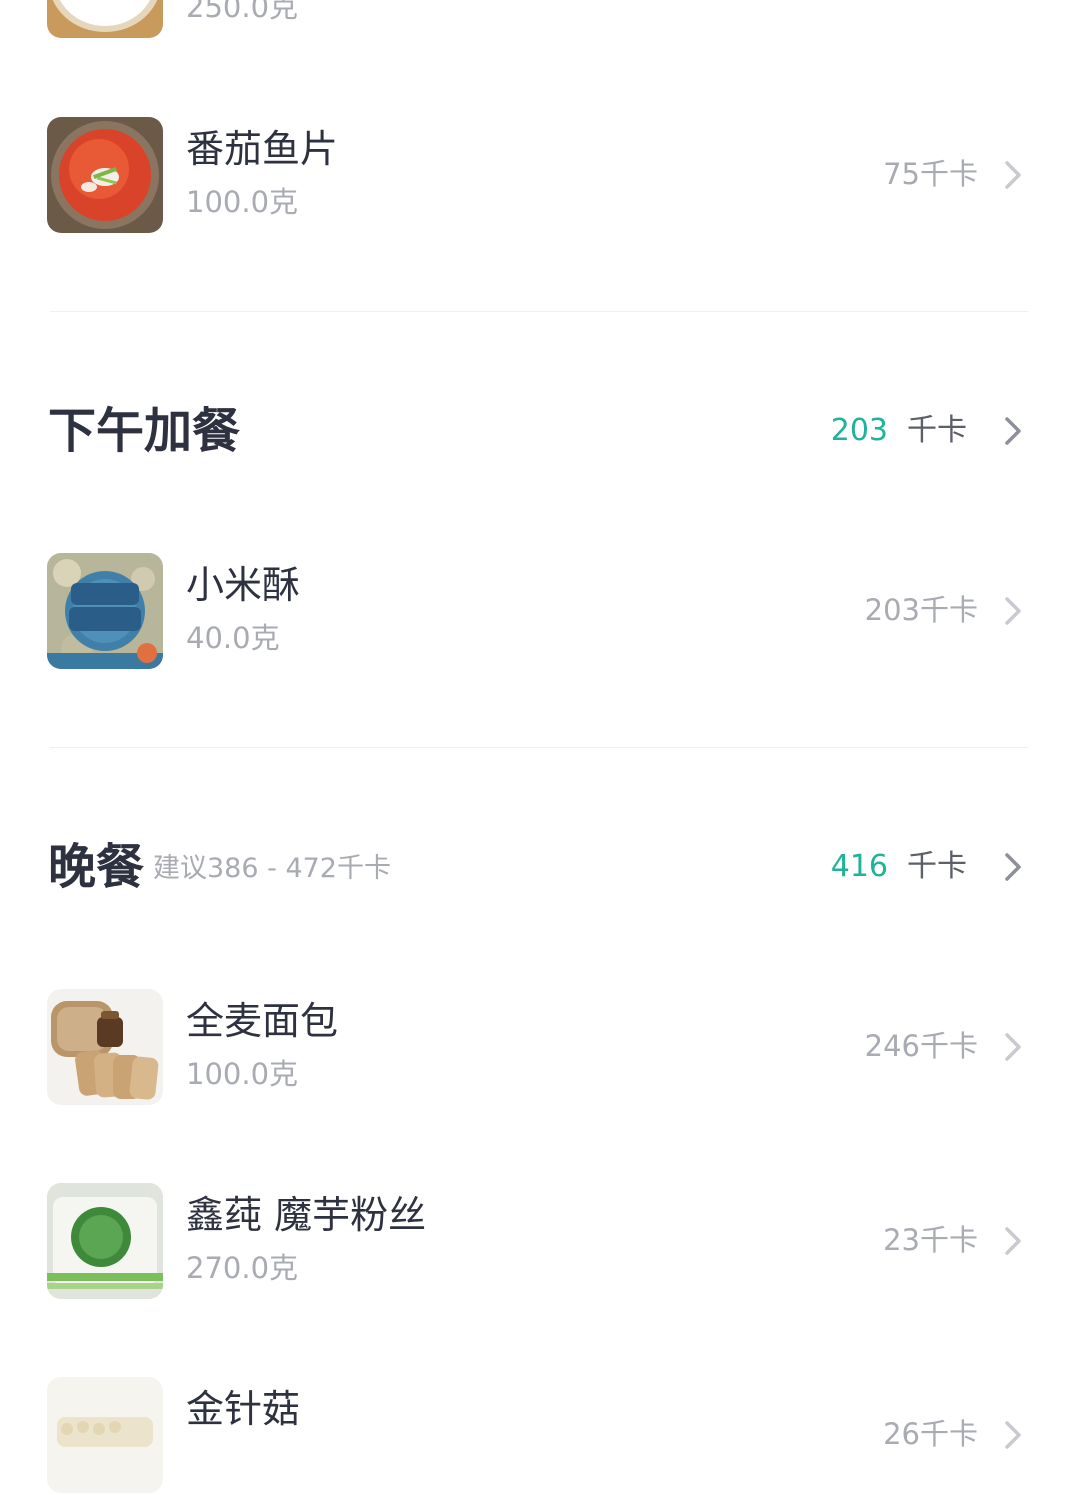 This screenshot has height=1495, width=1080. I want to click on food-item: 金针菇 26千卡, so click(540, 1435).